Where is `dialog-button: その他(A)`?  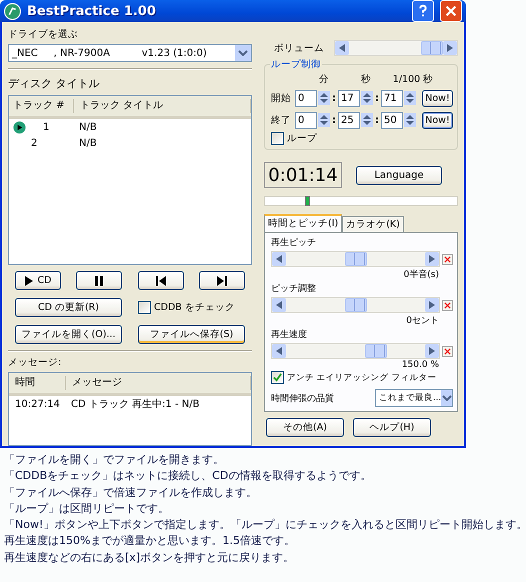 dialog-button: その他(A) is located at coordinates (305, 427).